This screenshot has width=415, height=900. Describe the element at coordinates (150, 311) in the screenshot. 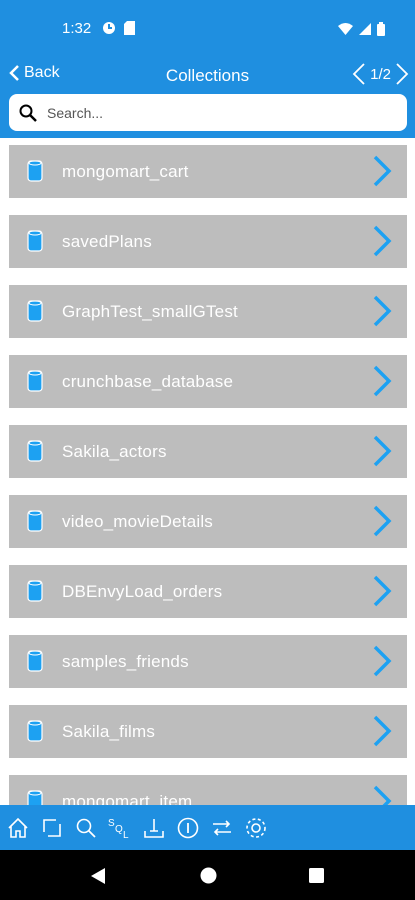

I see `collection-name: GraphTest_smallGTest` at that location.